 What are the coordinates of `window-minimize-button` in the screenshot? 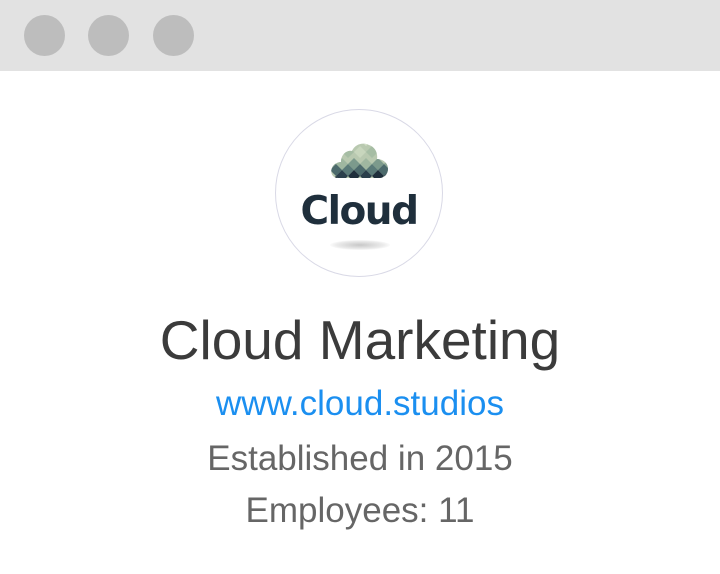 It's located at (108, 35).